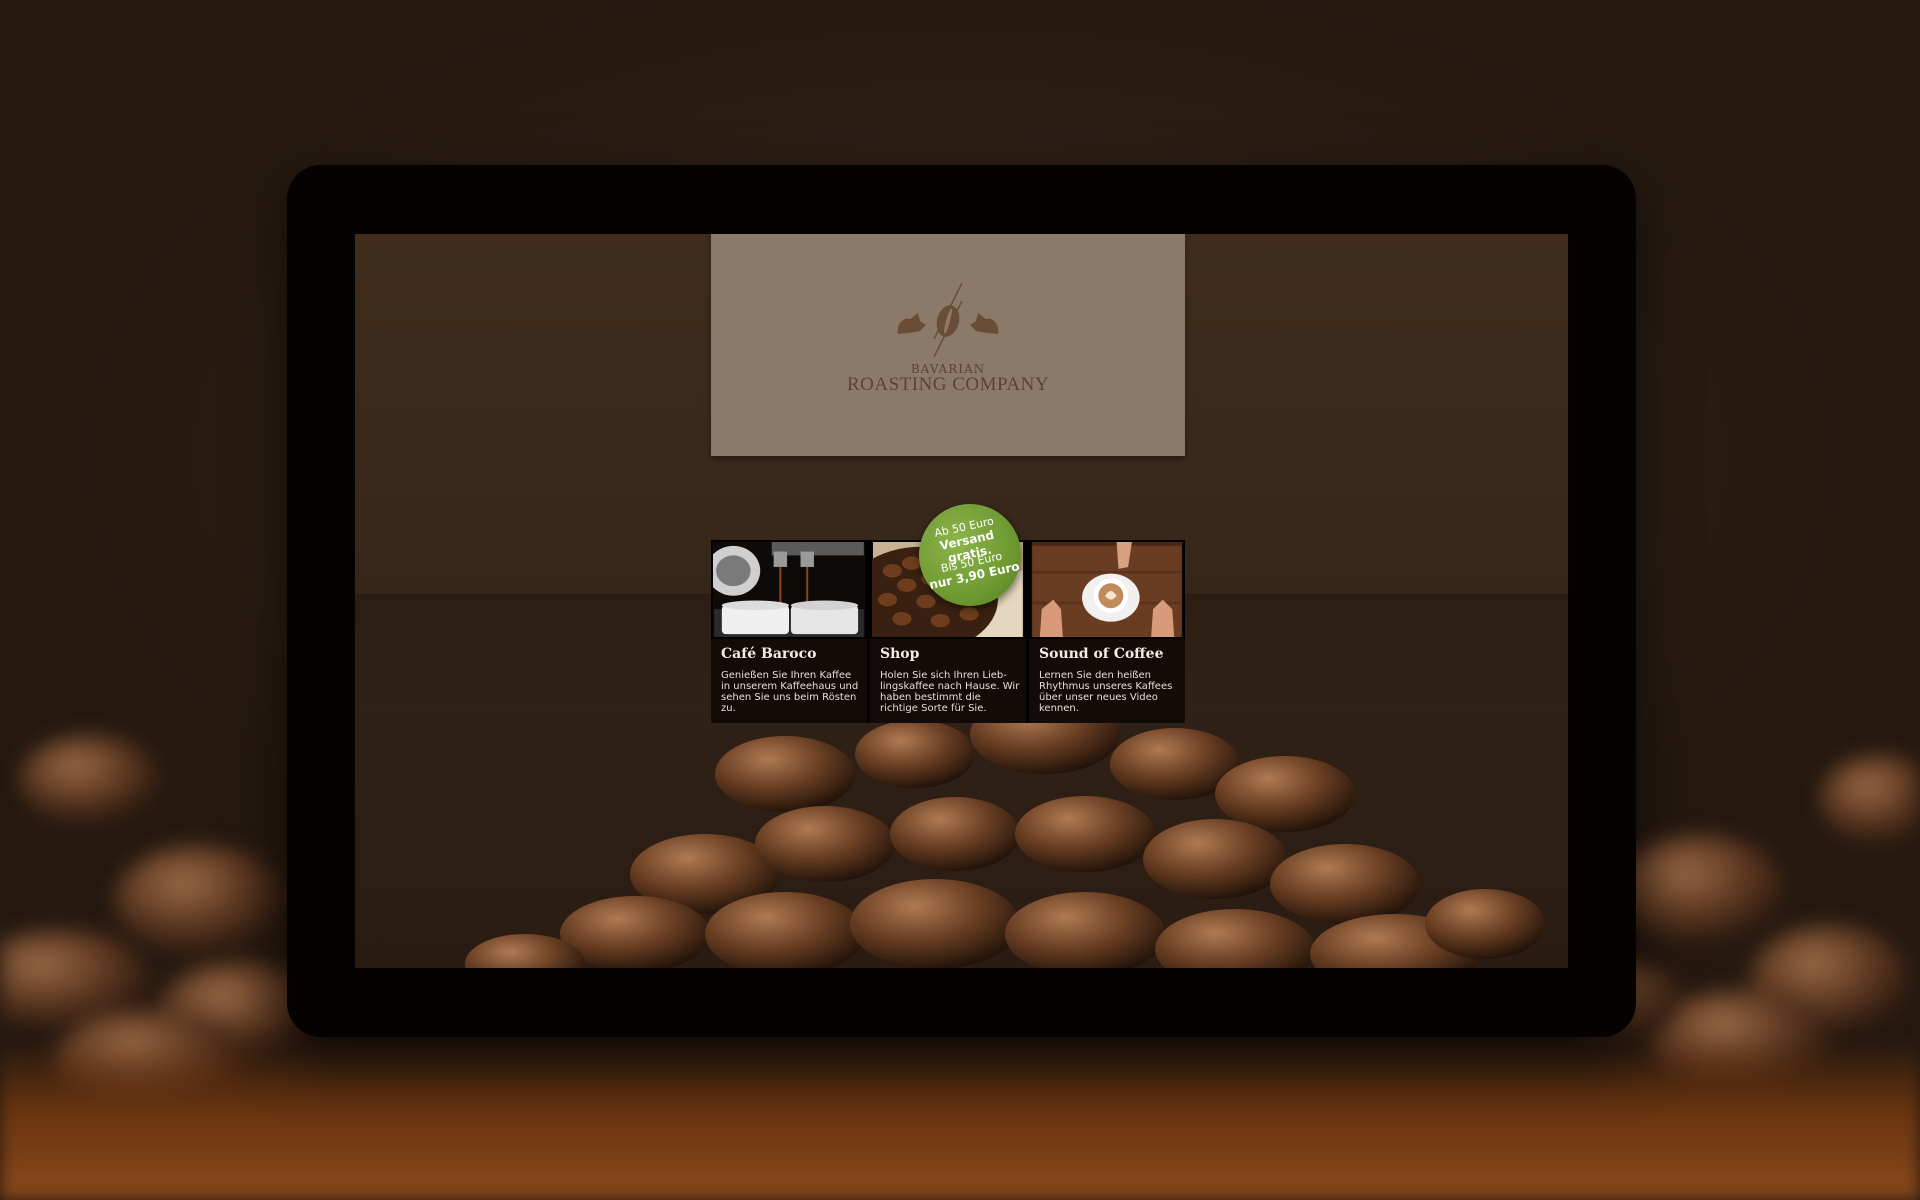 This screenshot has height=1200, width=1920. Describe the element at coordinates (948, 320) in the screenshot. I see `lion-coffee-bean-emblem-icon` at that location.